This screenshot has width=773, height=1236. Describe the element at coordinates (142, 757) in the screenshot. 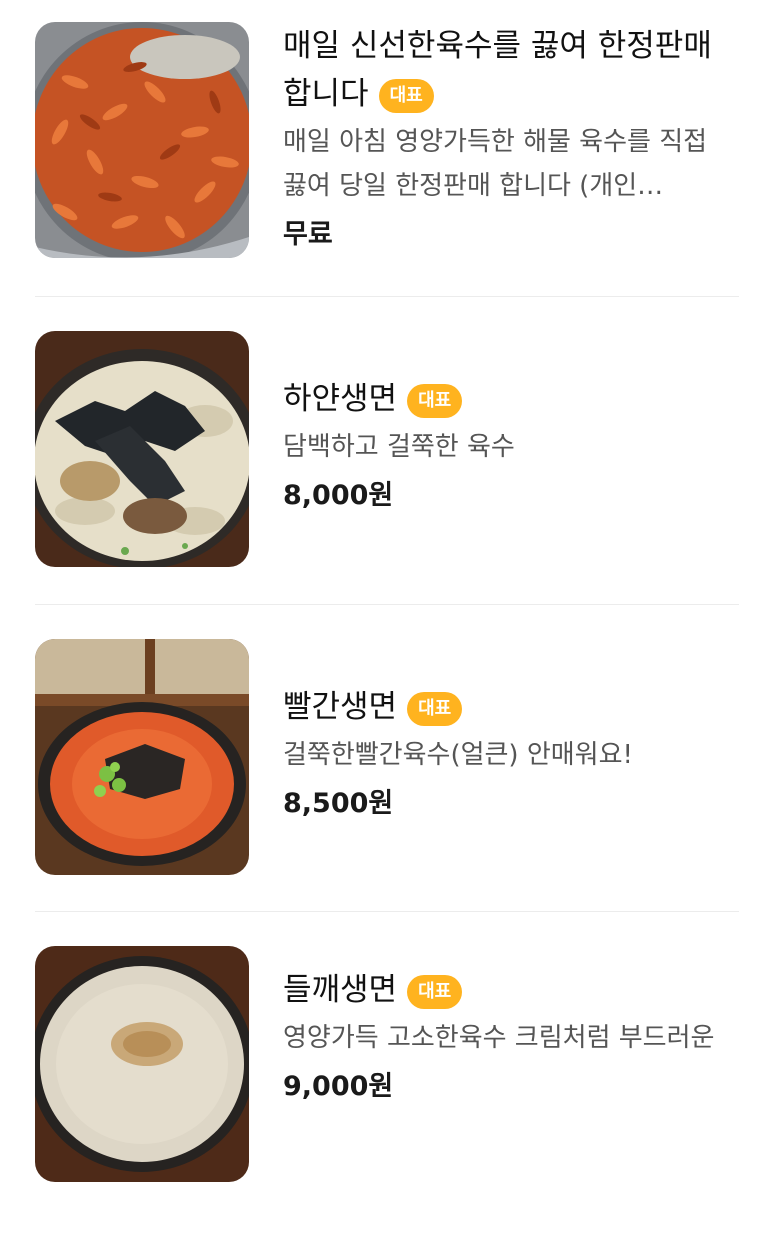

I see `red-noodle-photo` at that location.